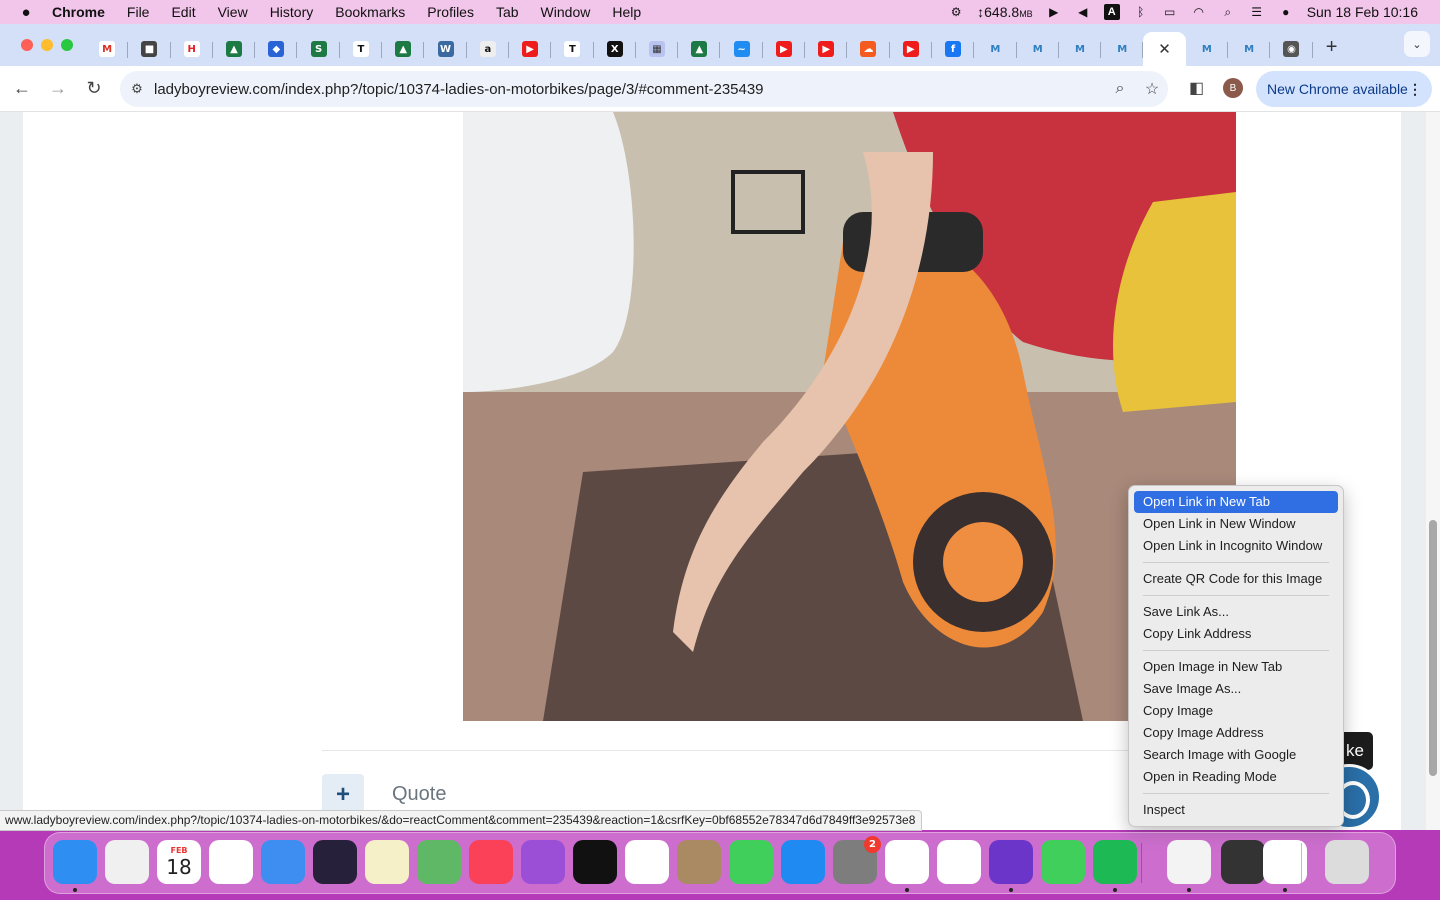 This screenshot has height=900, width=1440. Describe the element at coordinates (543, 862) in the screenshot. I see `dock-podcasts-icon` at that location.